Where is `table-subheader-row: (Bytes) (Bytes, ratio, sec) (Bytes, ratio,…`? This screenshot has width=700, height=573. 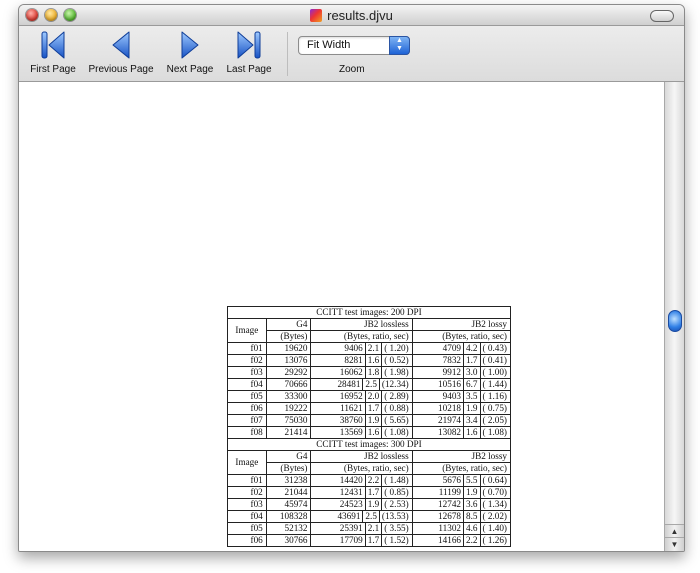
table-subheader-row: (Bytes) (Bytes, ratio, sec) (Bytes, ratio,… is located at coordinates (370, 468).